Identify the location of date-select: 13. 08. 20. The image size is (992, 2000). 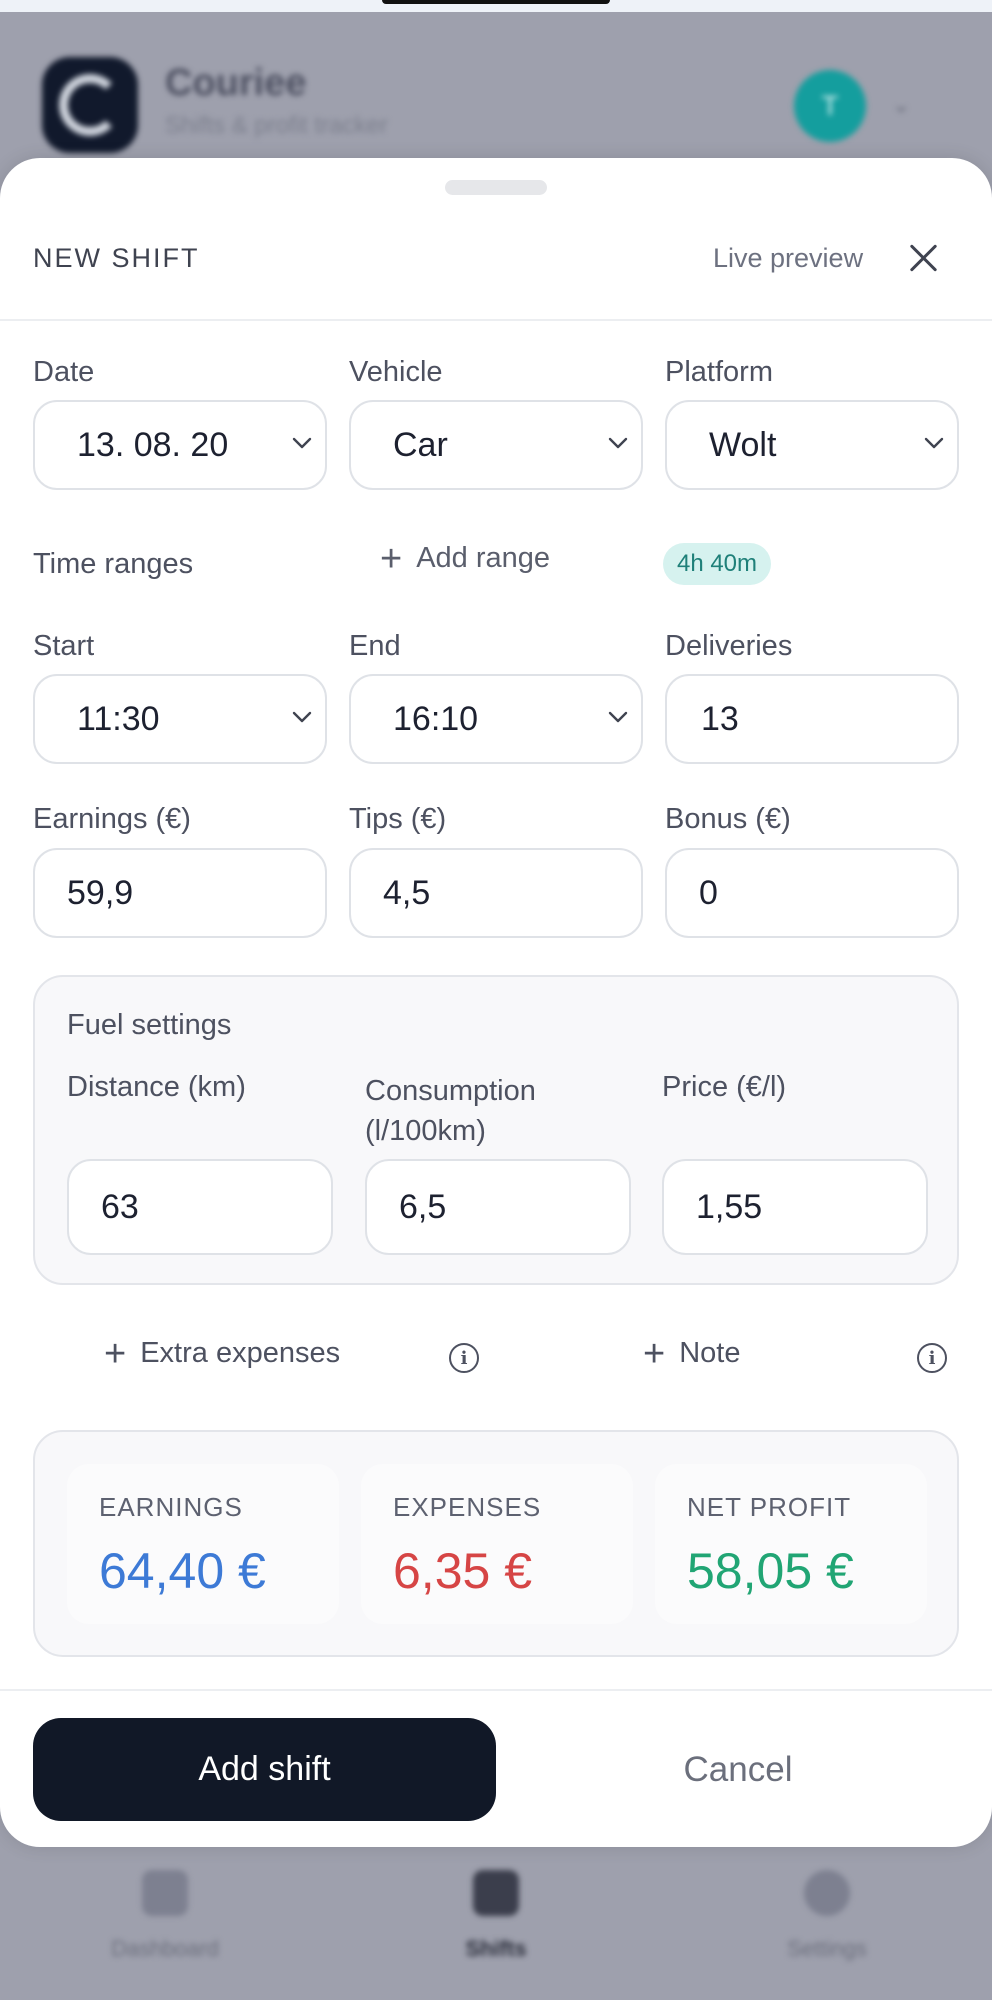
(180, 445).